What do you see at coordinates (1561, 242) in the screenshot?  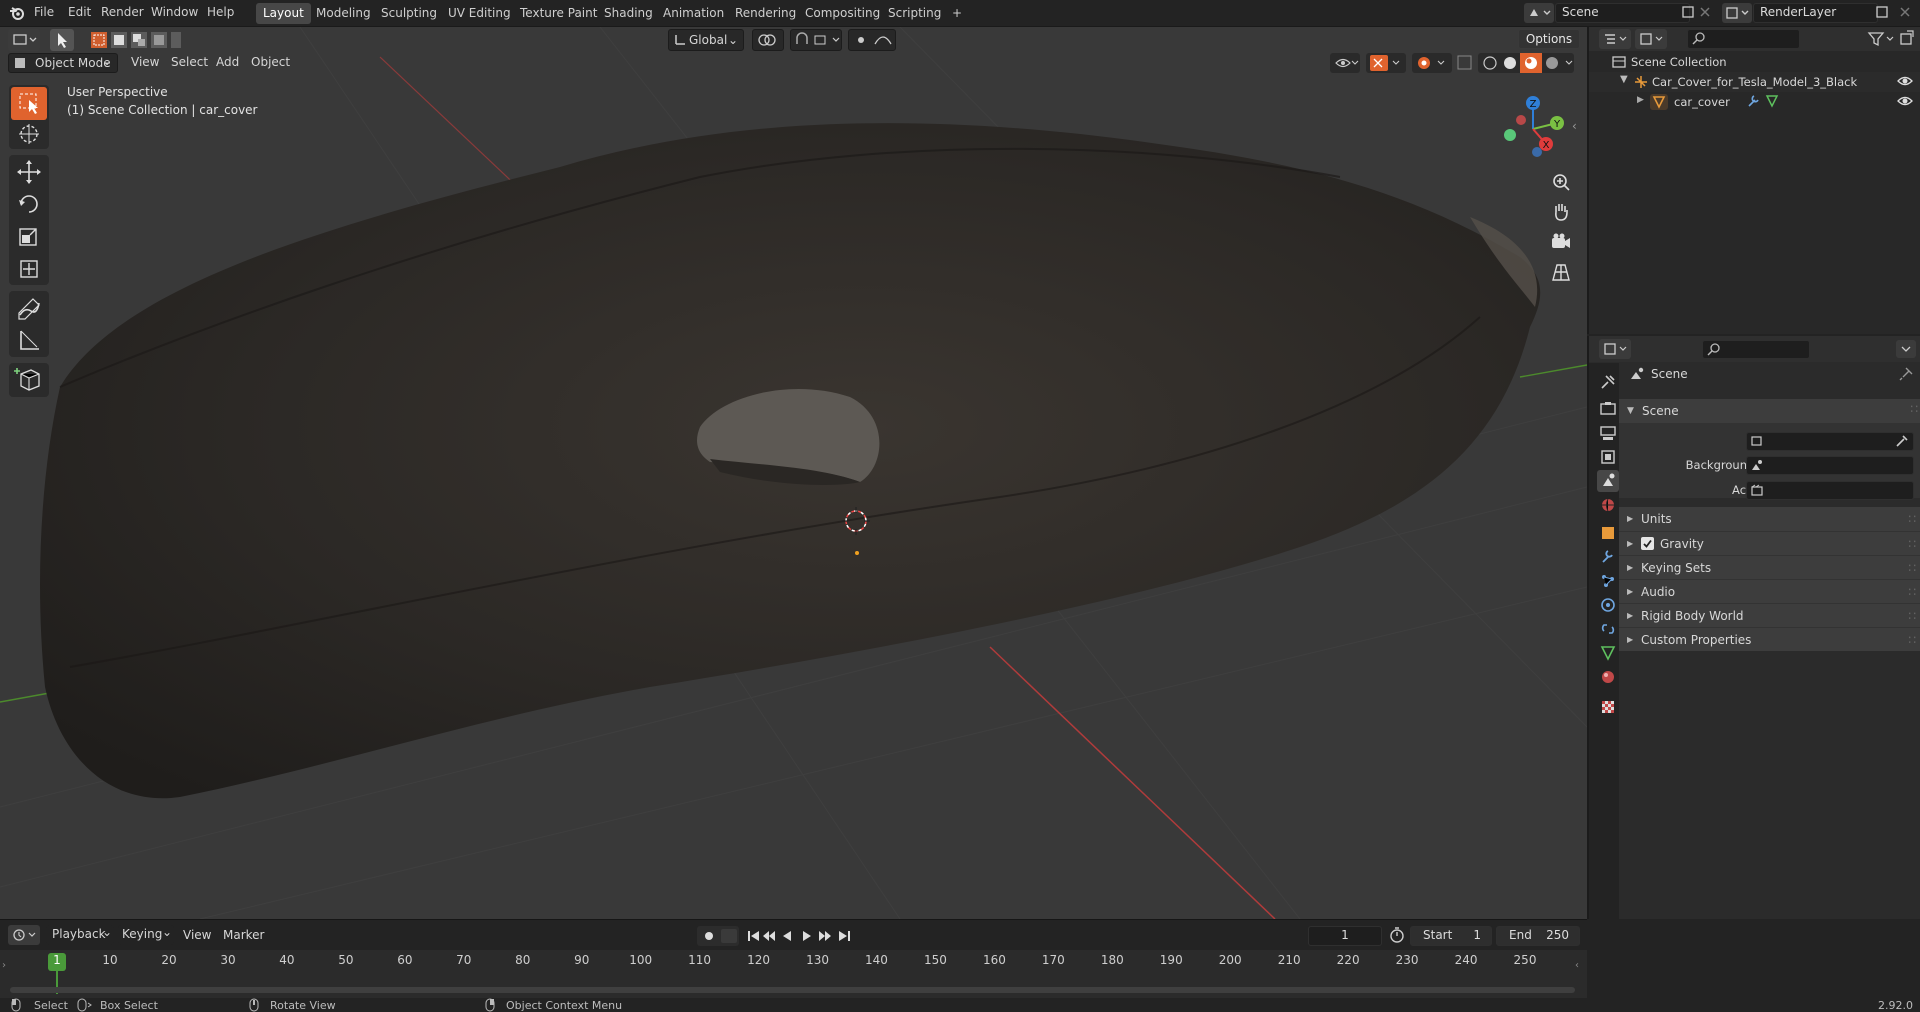 I see `camera-view-icon` at bounding box center [1561, 242].